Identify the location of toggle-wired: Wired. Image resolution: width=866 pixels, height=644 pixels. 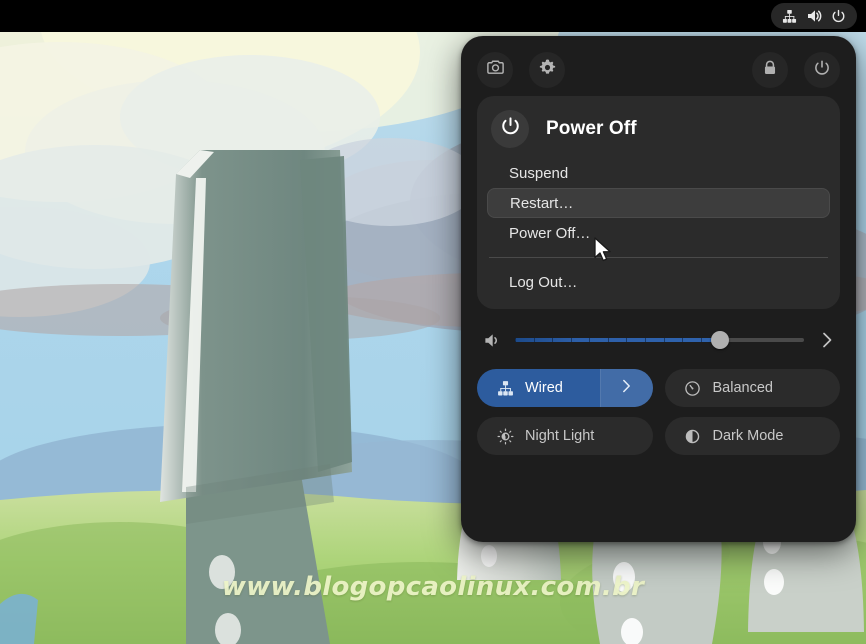
(565, 388).